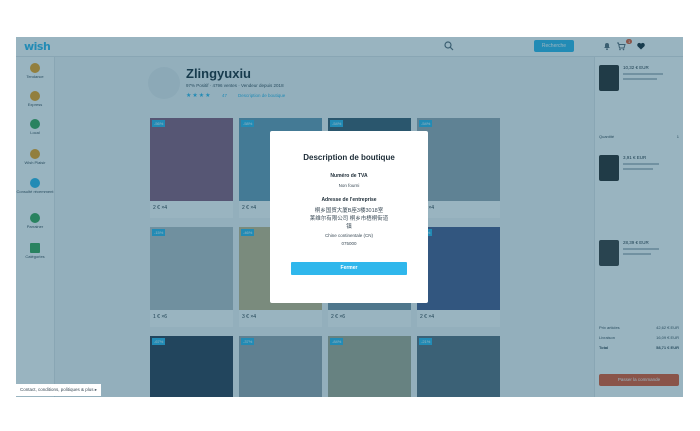 The width and height of the screenshot is (700, 431). I want to click on address-heading: Adresse de l'entreprise, so click(349, 200).